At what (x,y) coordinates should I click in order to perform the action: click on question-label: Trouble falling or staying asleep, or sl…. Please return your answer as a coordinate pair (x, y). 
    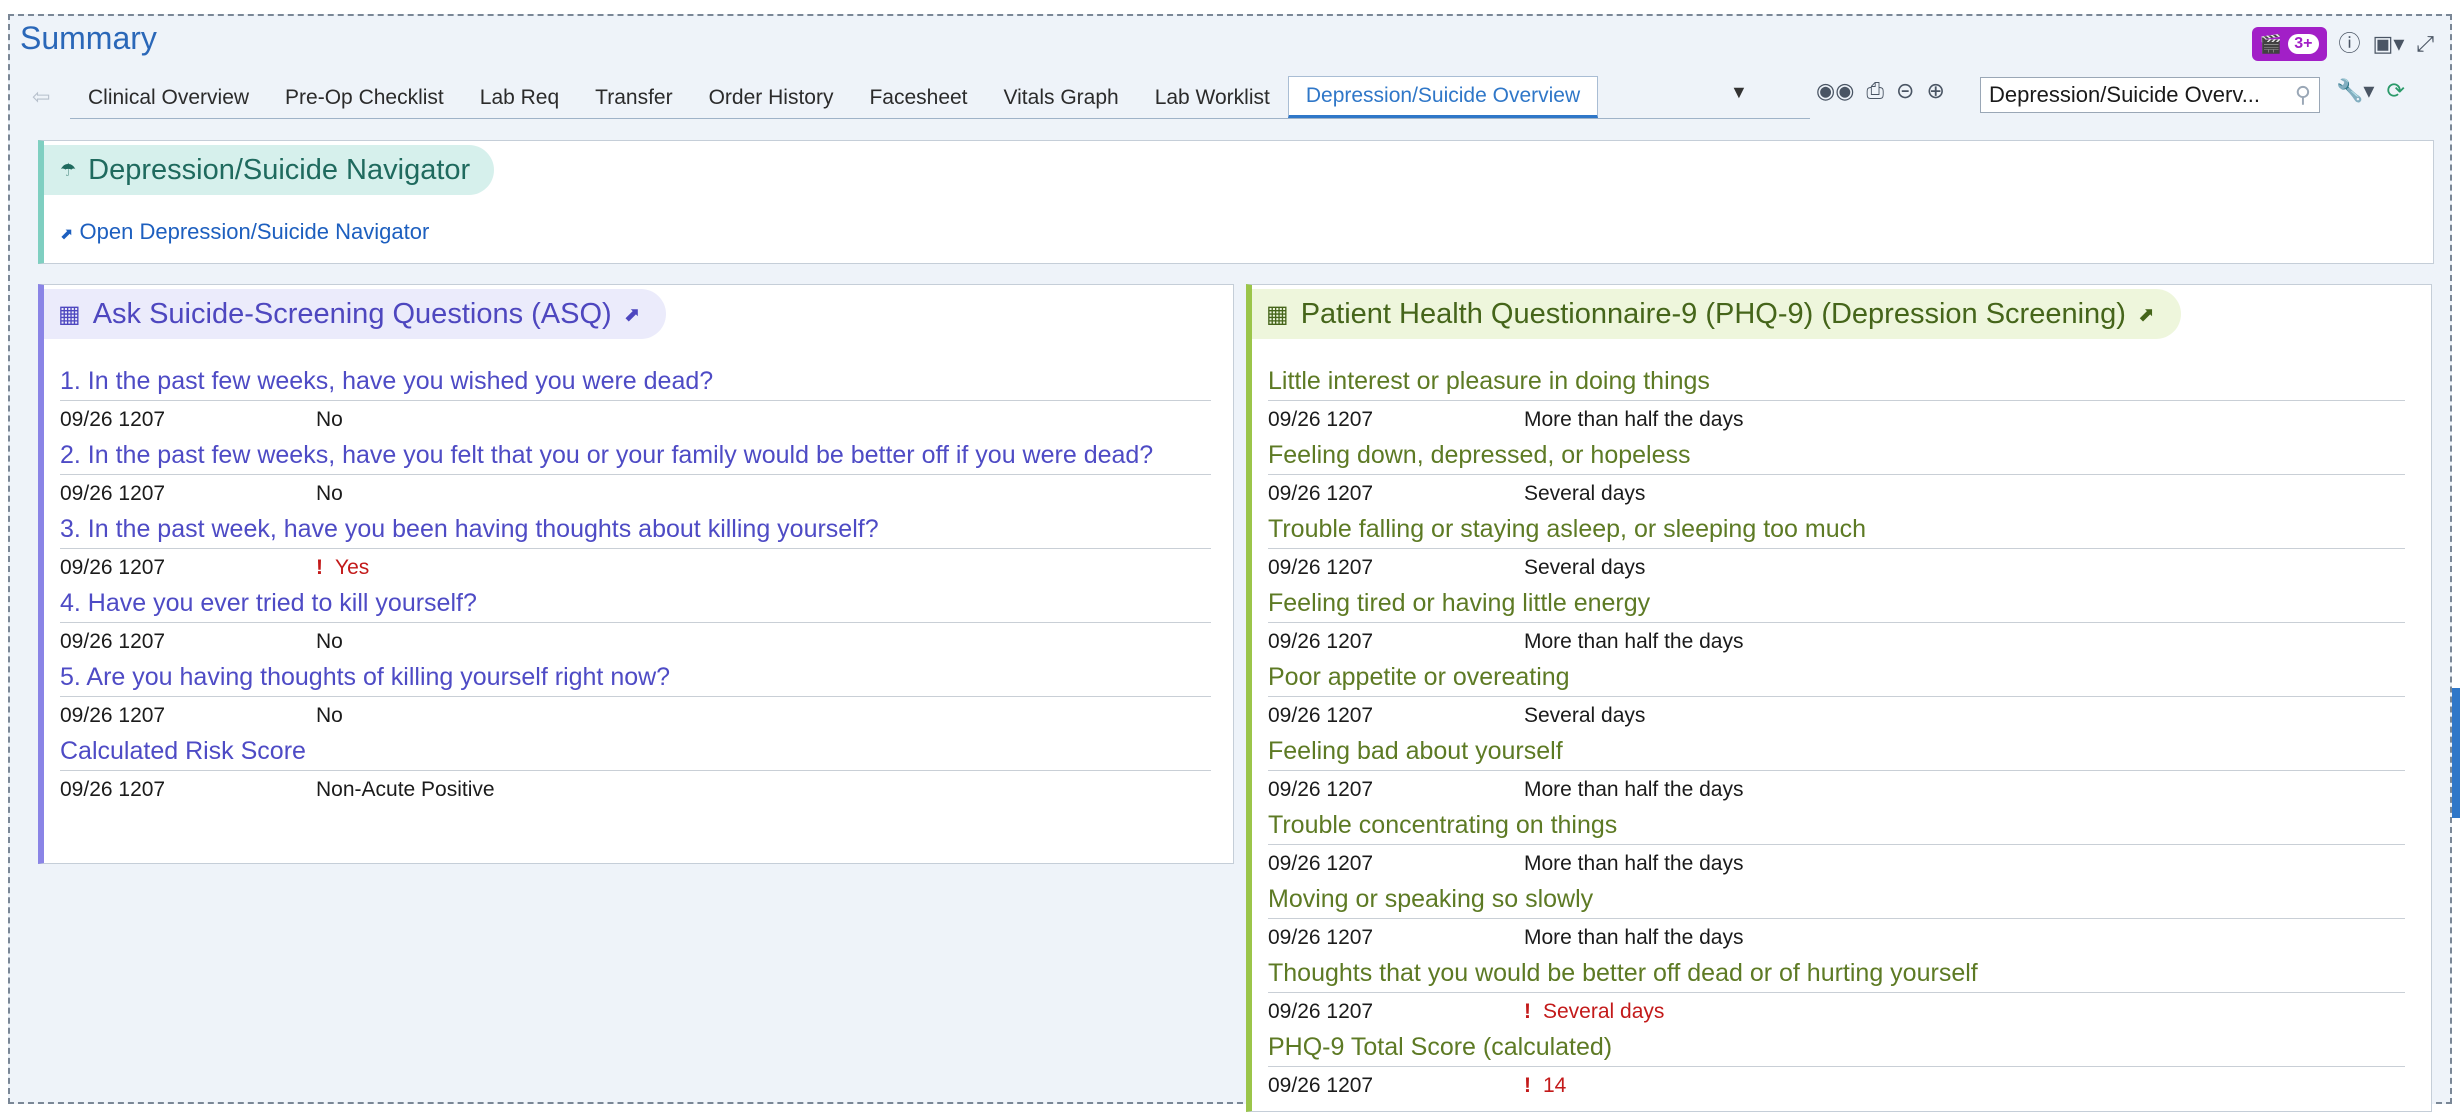
    Looking at the image, I should click on (1836, 531).